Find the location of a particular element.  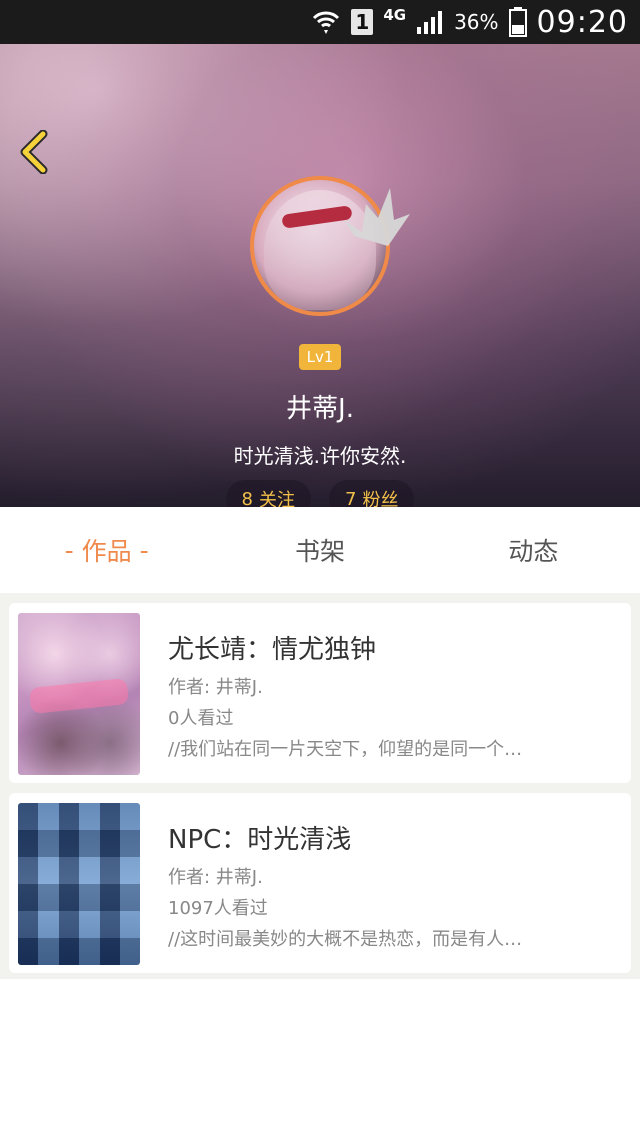

status-bar: 1 4G 36% 09:20 is located at coordinates (320, 22).